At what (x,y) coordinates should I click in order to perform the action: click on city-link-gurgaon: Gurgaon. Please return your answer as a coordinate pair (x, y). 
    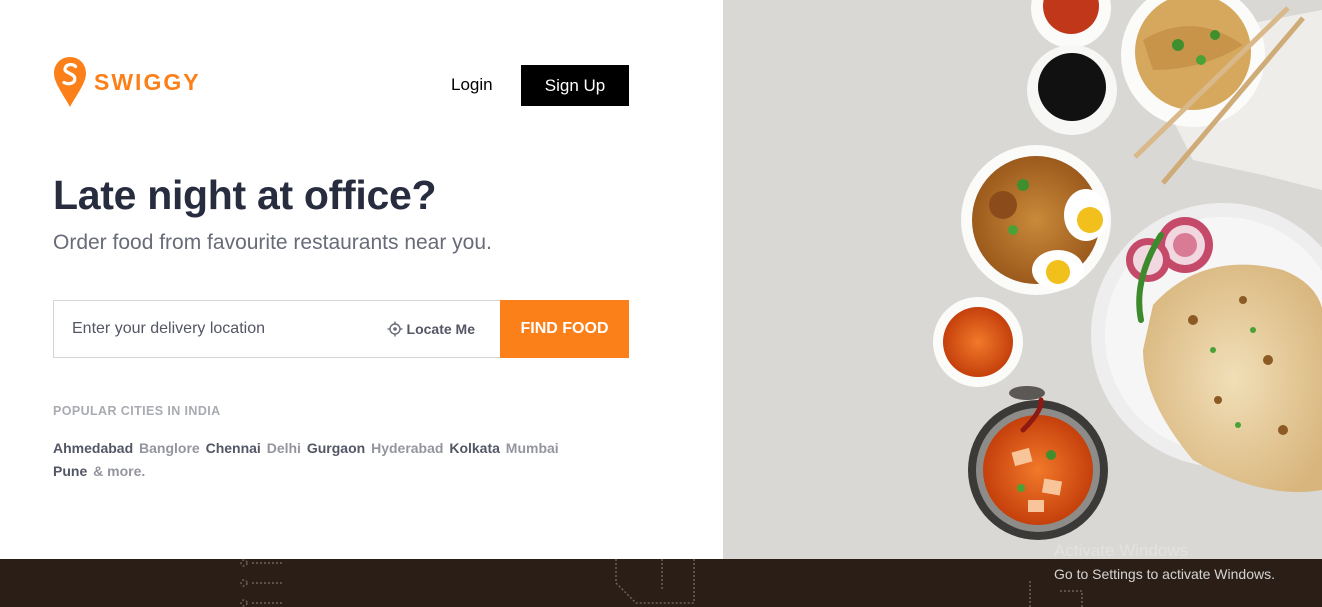
    Looking at the image, I should click on (336, 448).